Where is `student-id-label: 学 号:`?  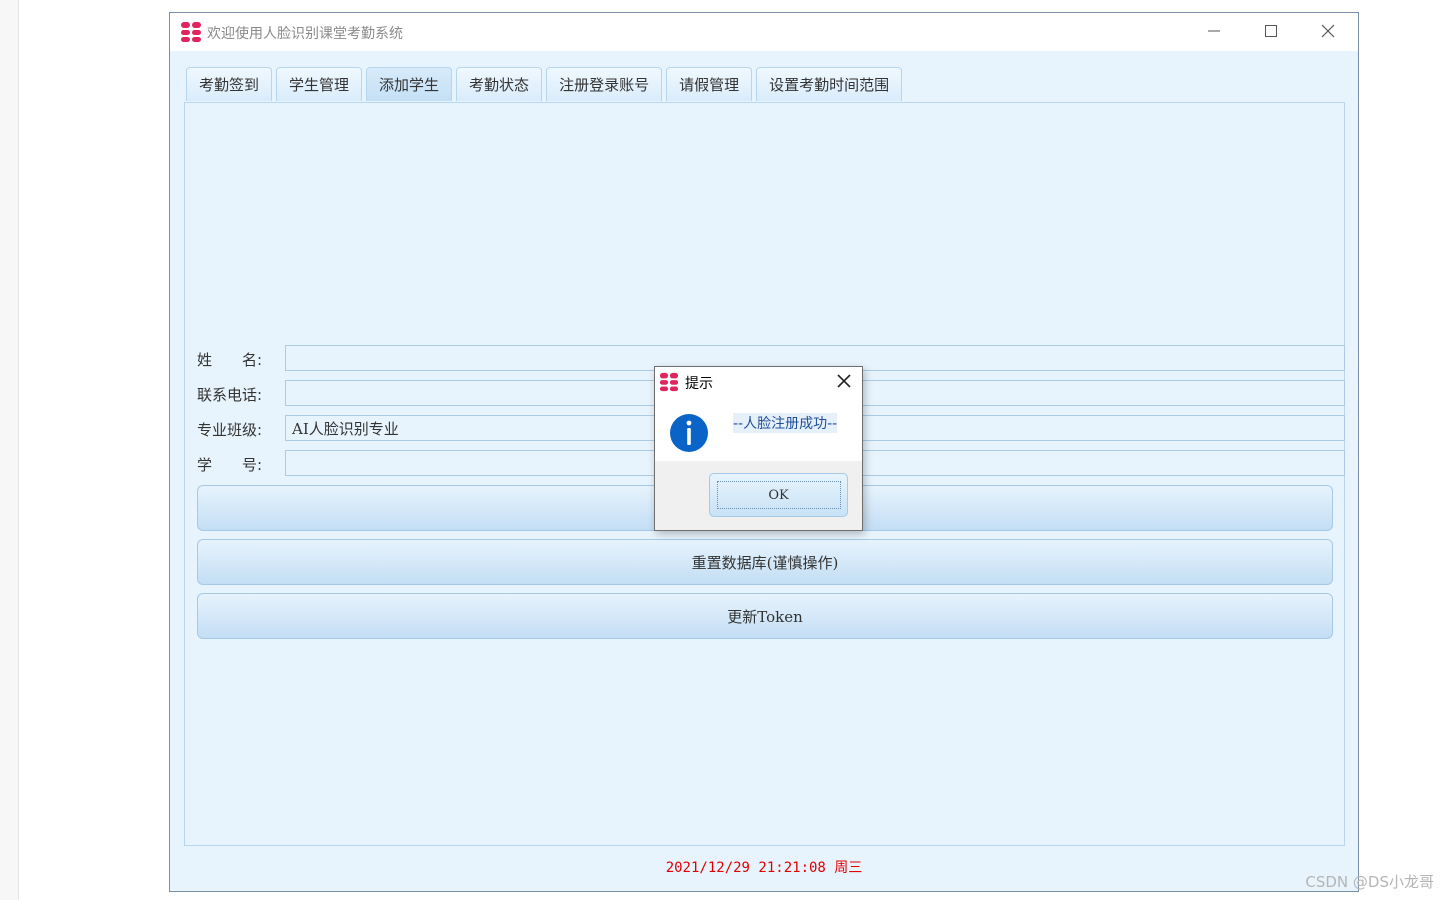 student-id-label: 学 号: is located at coordinates (230, 464).